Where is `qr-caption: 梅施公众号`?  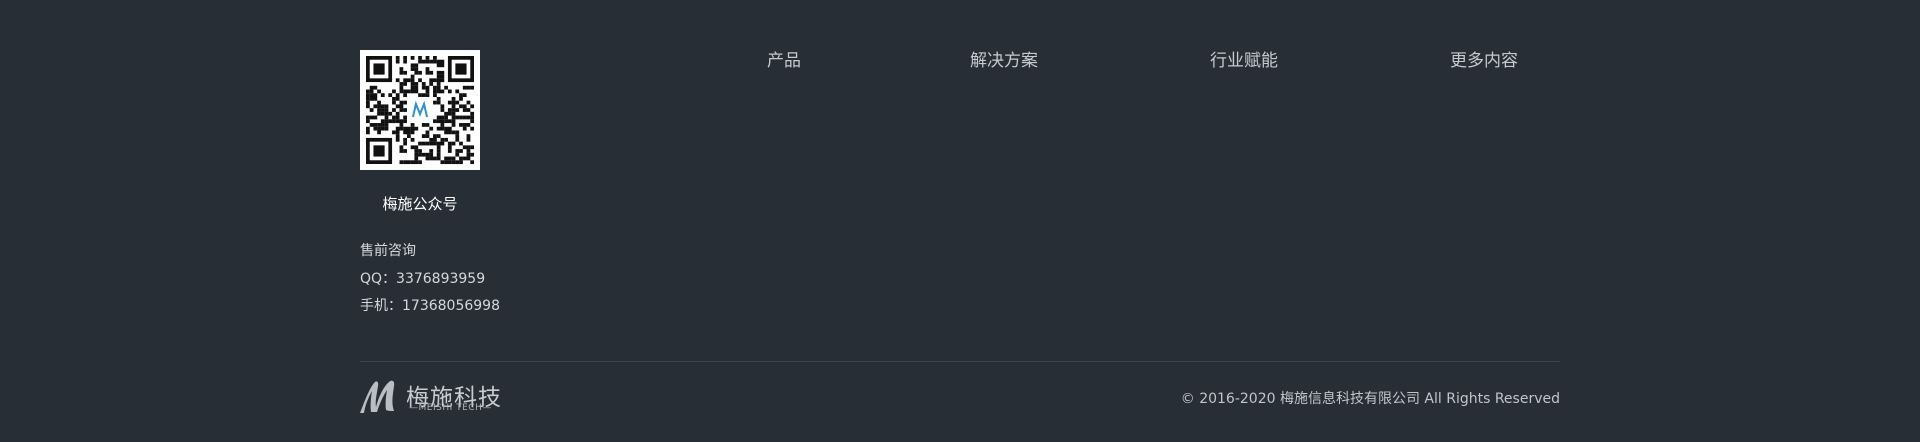
qr-caption: 梅施公众号 is located at coordinates (420, 204).